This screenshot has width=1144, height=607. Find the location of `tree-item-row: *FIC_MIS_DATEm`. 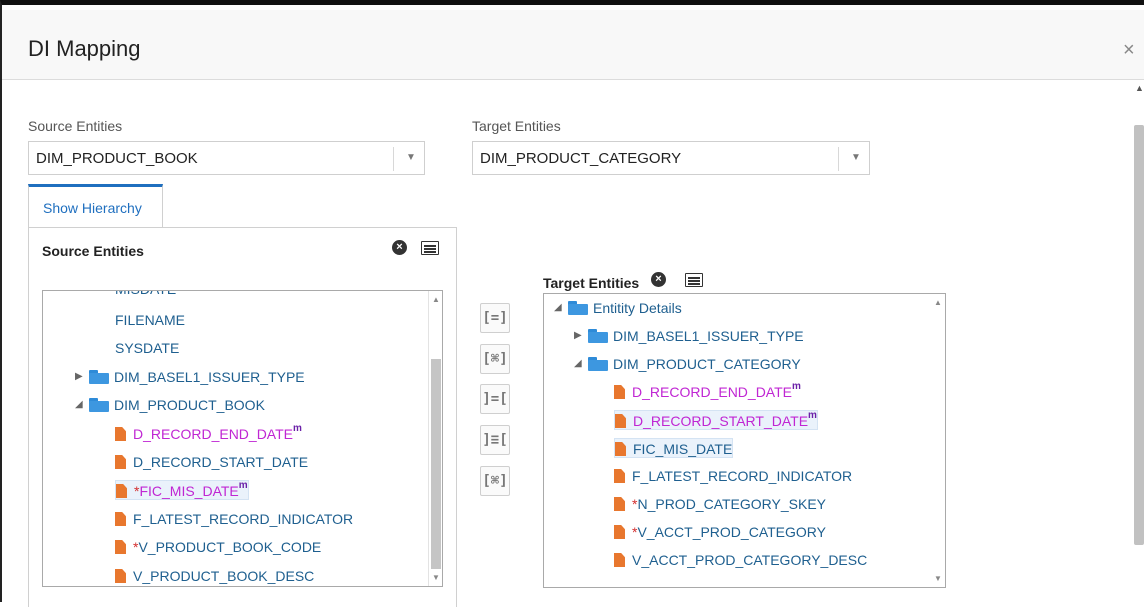

tree-item-row: *FIC_MIS_DATEm is located at coordinates (182, 490).